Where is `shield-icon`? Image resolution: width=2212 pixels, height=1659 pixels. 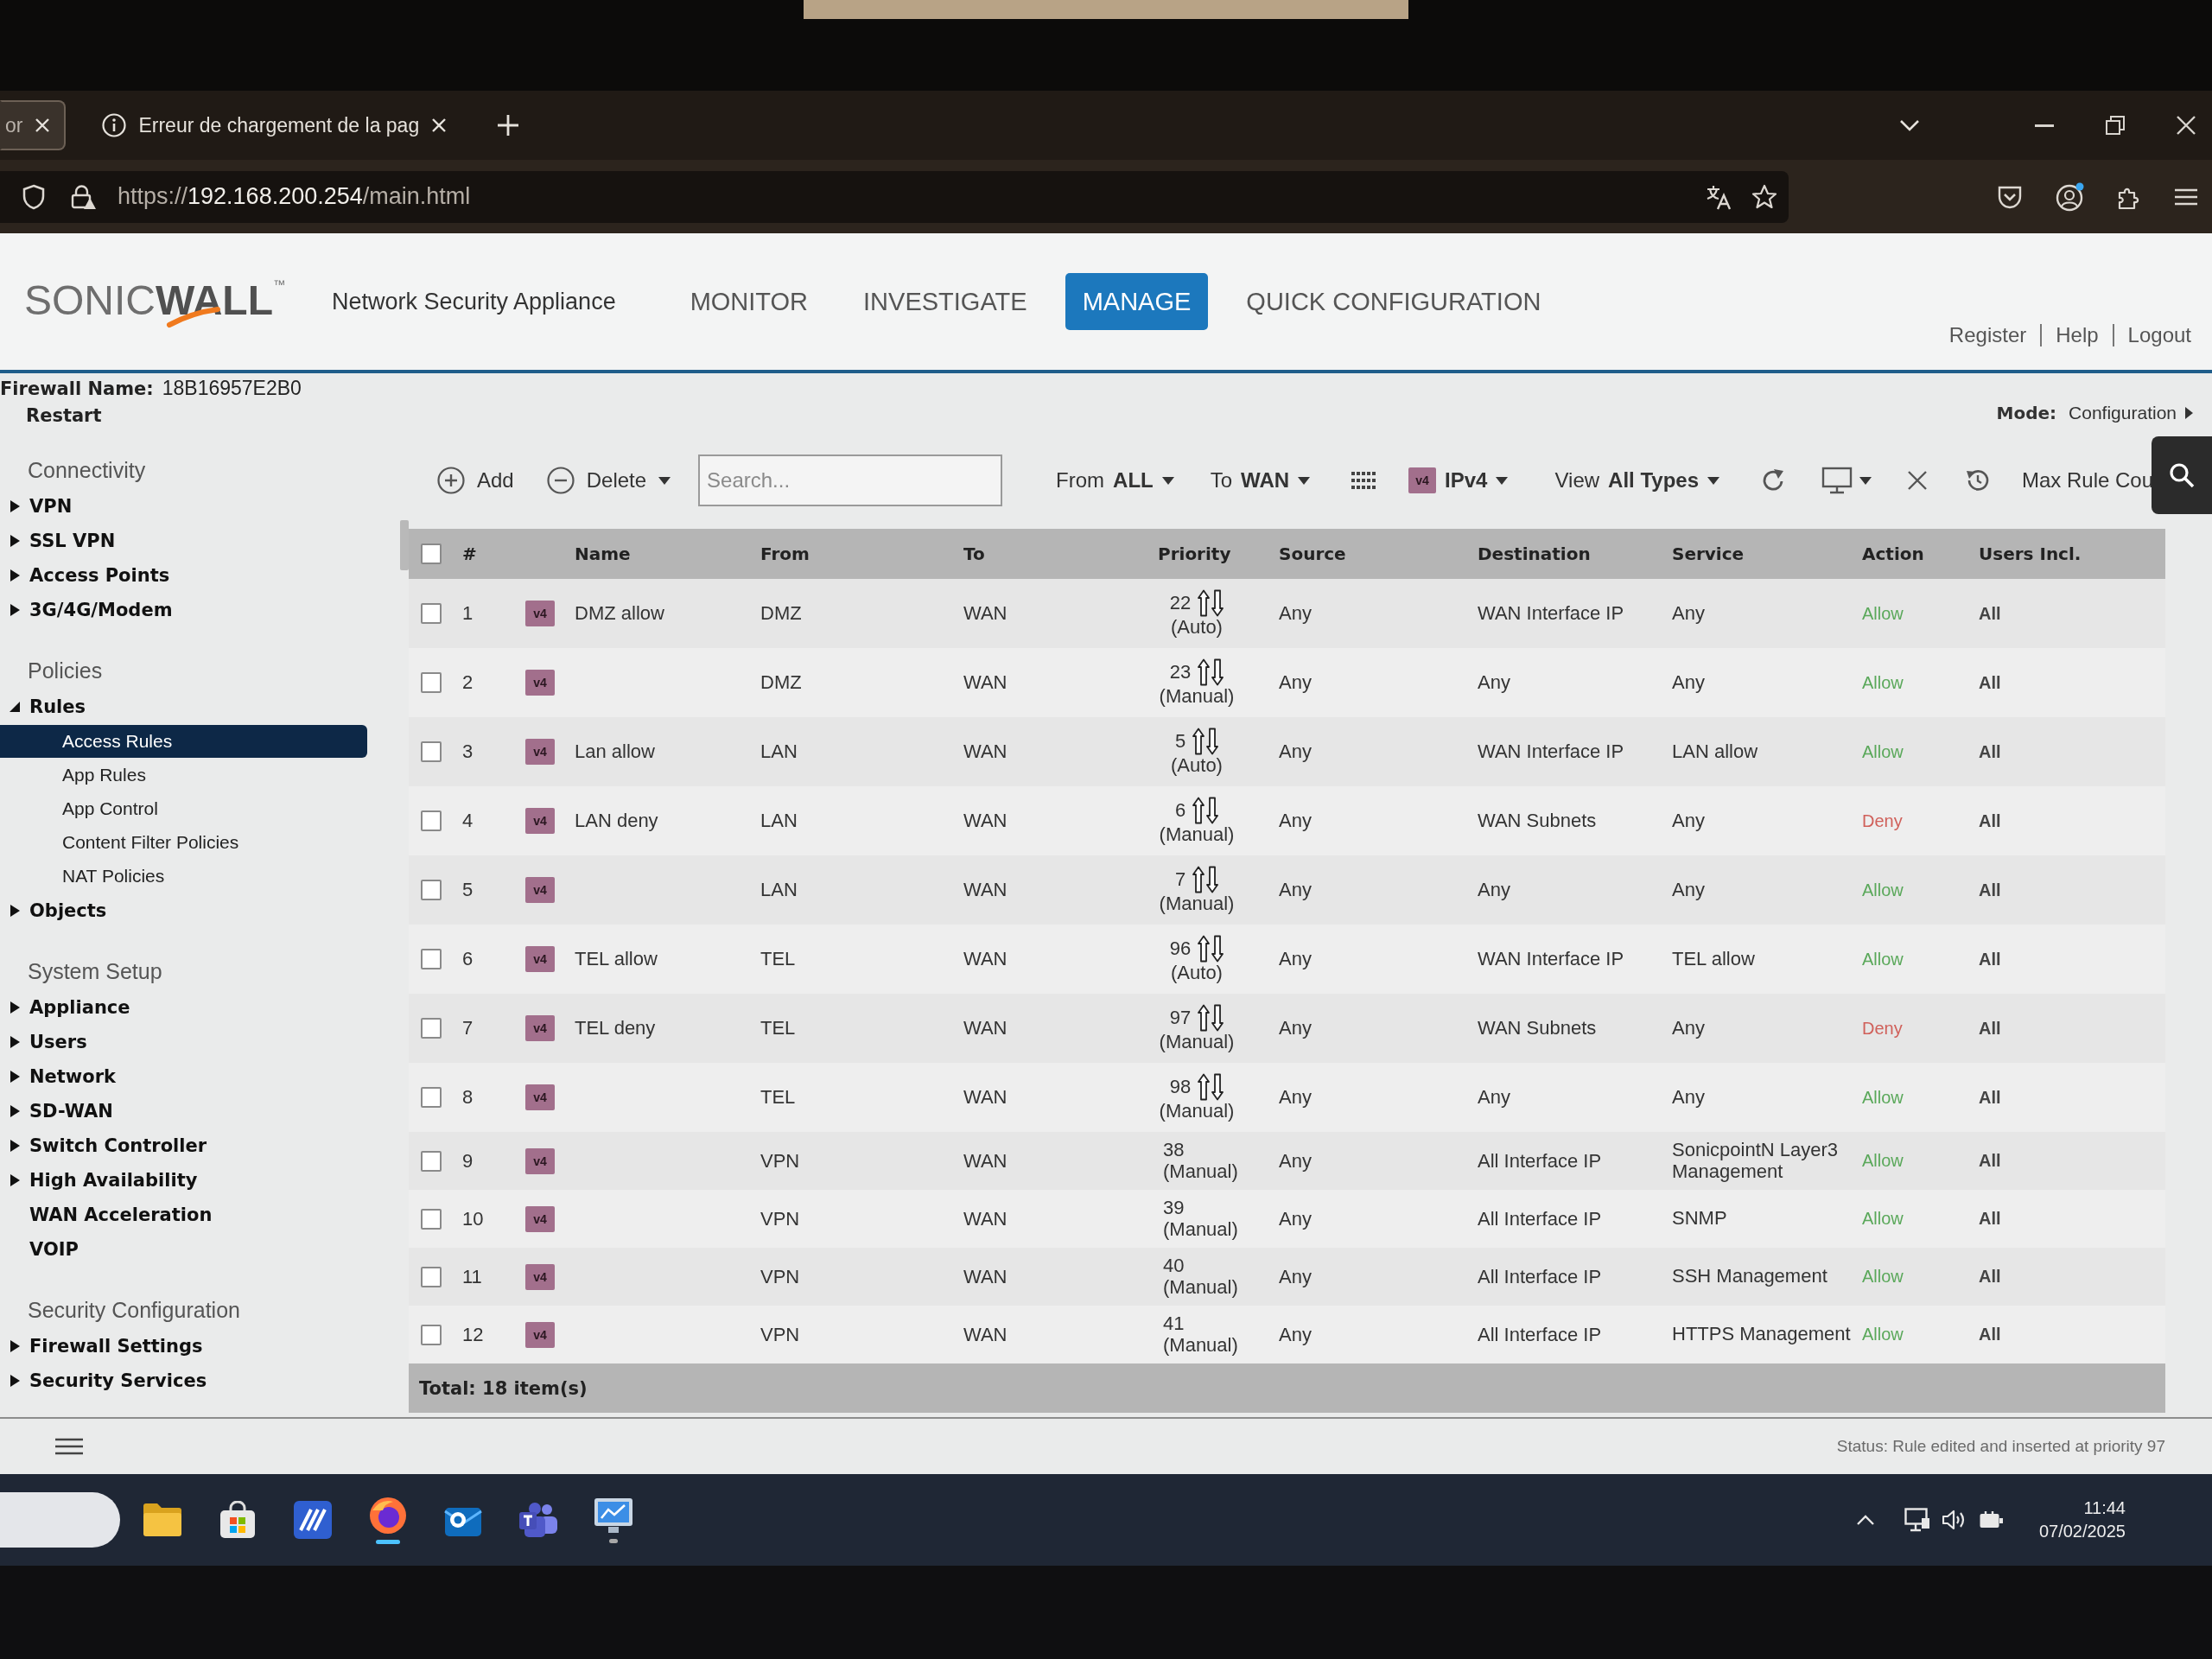 shield-icon is located at coordinates (33, 196).